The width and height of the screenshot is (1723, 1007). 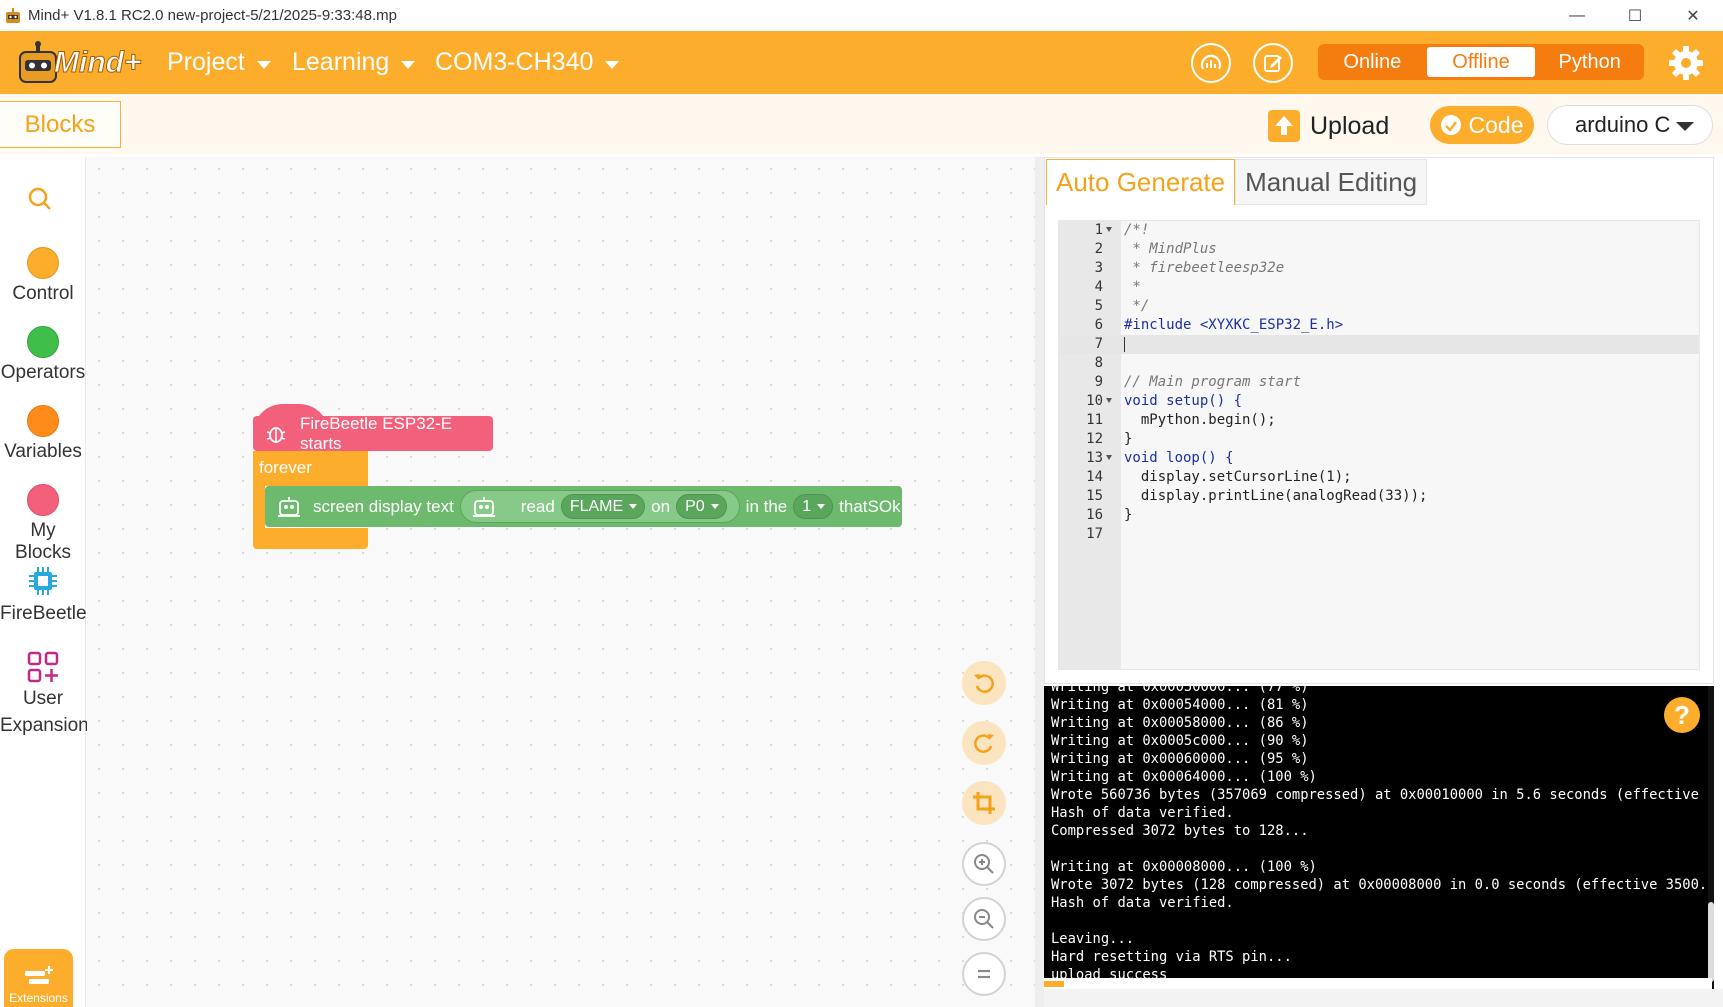 I want to click on language-select-value: arduino C, so click(x=1623, y=124).